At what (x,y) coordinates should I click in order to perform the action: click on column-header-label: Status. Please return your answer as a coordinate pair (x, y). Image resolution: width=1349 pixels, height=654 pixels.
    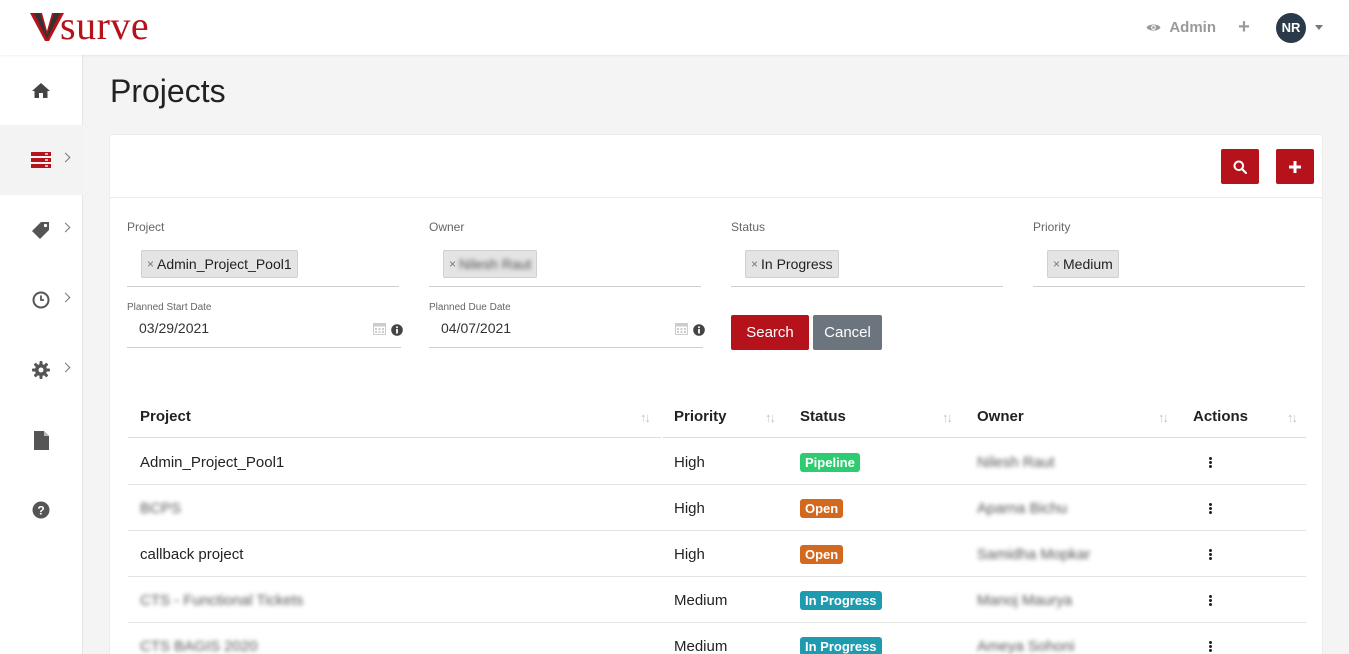
    Looking at the image, I should click on (823, 416).